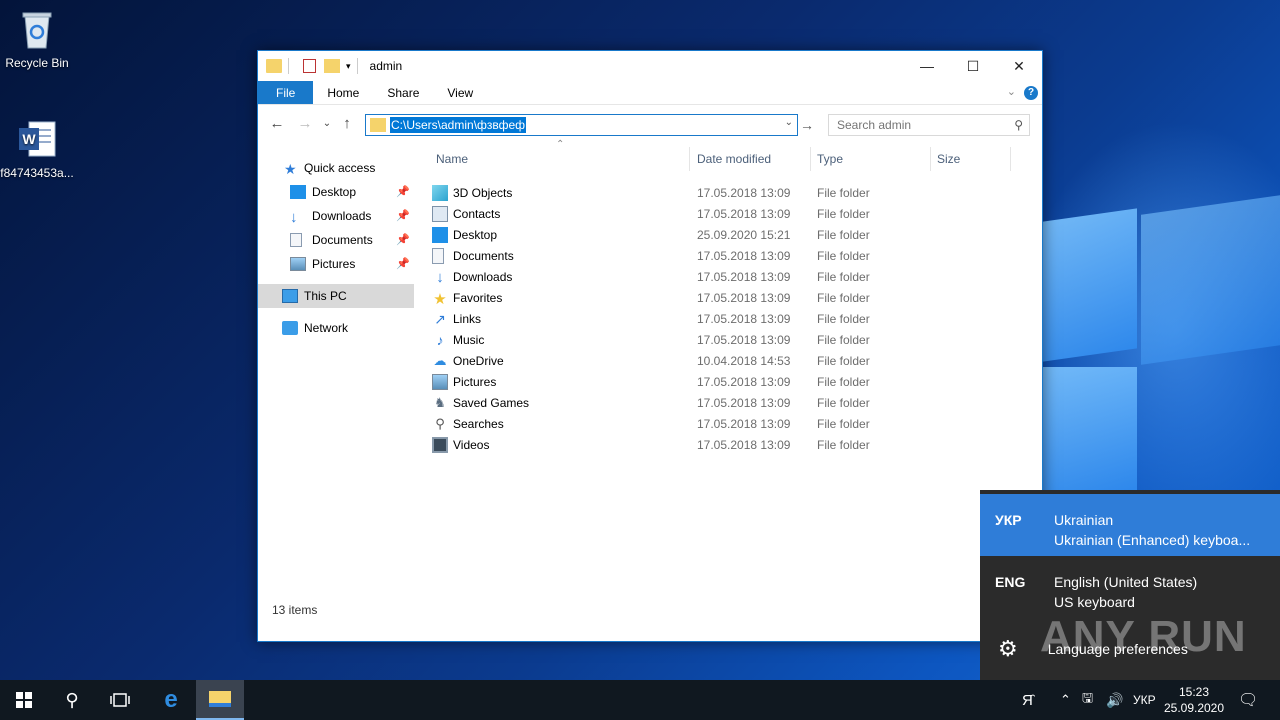 Image resolution: width=1280 pixels, height=720 pixels. I want to click on file-name: Desktop, so click(475, 234).